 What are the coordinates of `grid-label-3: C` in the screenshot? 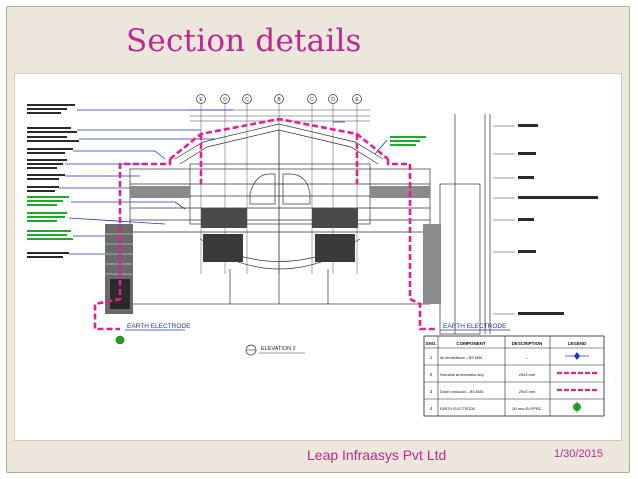 It's located at (247, 100).